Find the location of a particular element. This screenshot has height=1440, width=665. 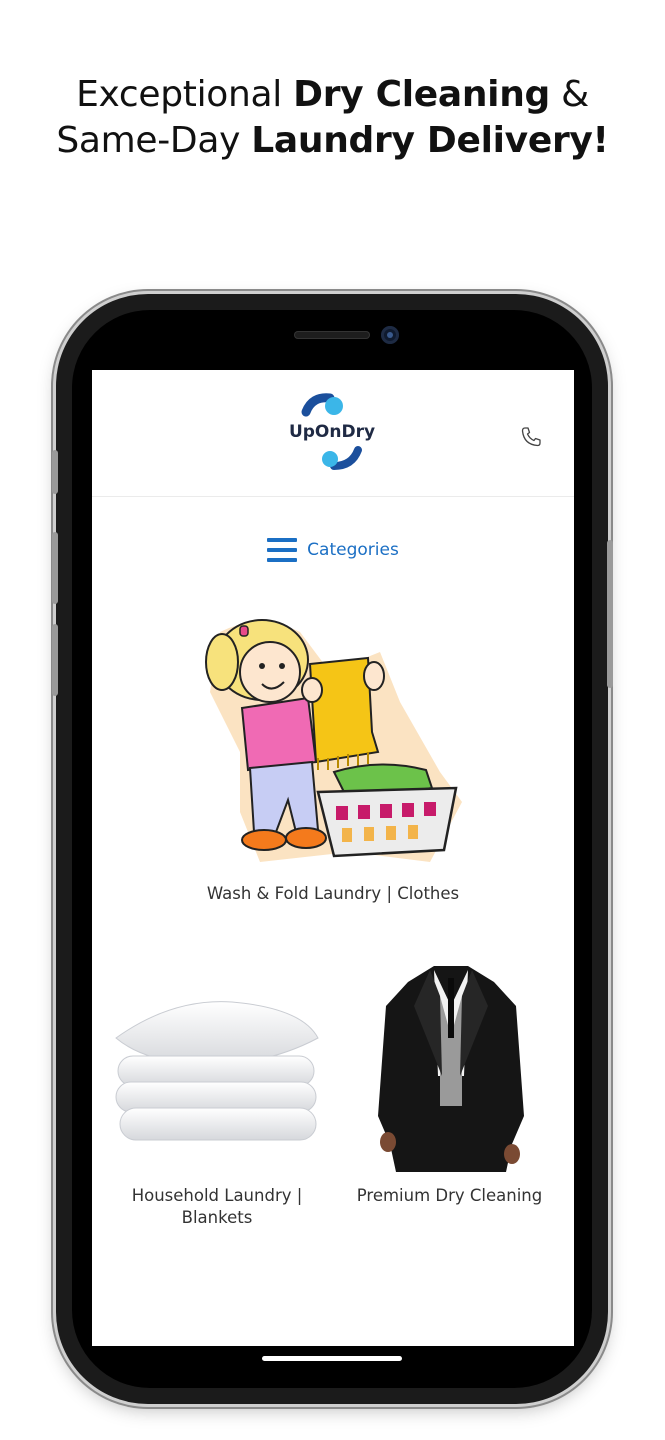

headline-line-2: Same-Day Laundry Delivery! is located at coordinates (332, 141).